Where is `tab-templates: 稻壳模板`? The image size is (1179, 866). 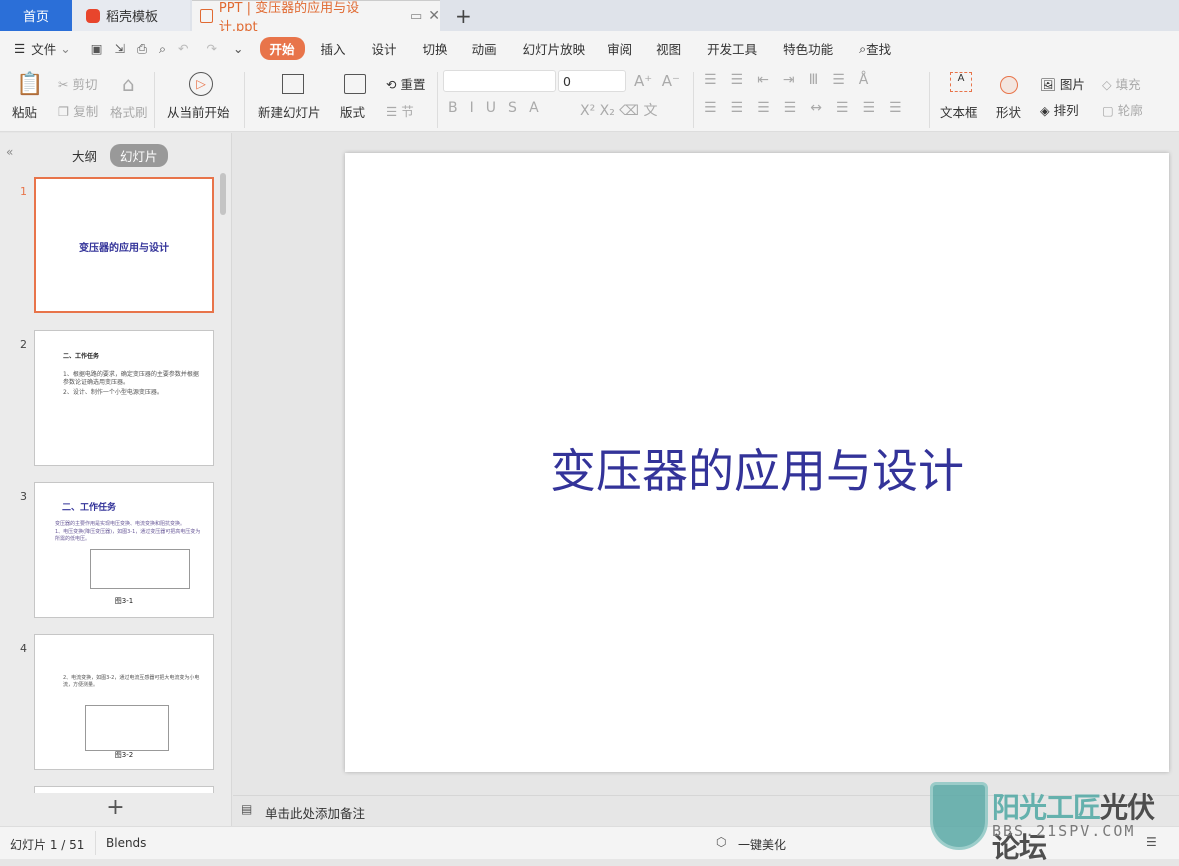 tab-templates: 稻壳模板 is located at coordinates (131, 15).